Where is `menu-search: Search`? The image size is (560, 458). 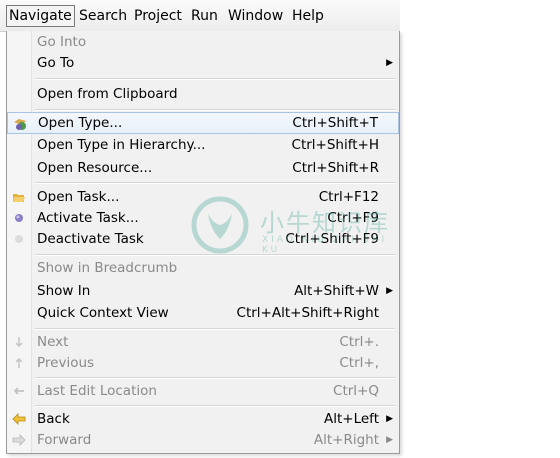 menu-search: Search is located at coordinates (103, 16).